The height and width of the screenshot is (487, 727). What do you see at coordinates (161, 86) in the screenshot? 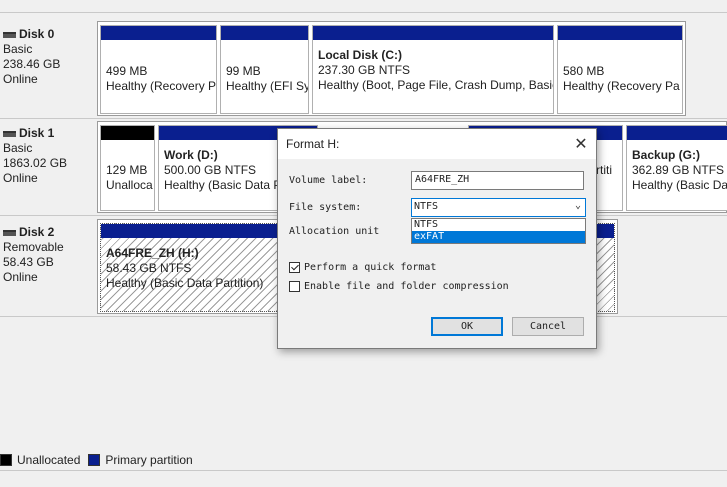
I see `partition-status: Healthy (Recovery P` at bounding box center [161, 86].